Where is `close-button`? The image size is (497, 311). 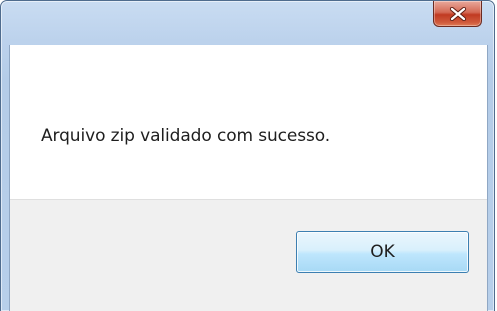 close-button is located at coordinates (457, 14).